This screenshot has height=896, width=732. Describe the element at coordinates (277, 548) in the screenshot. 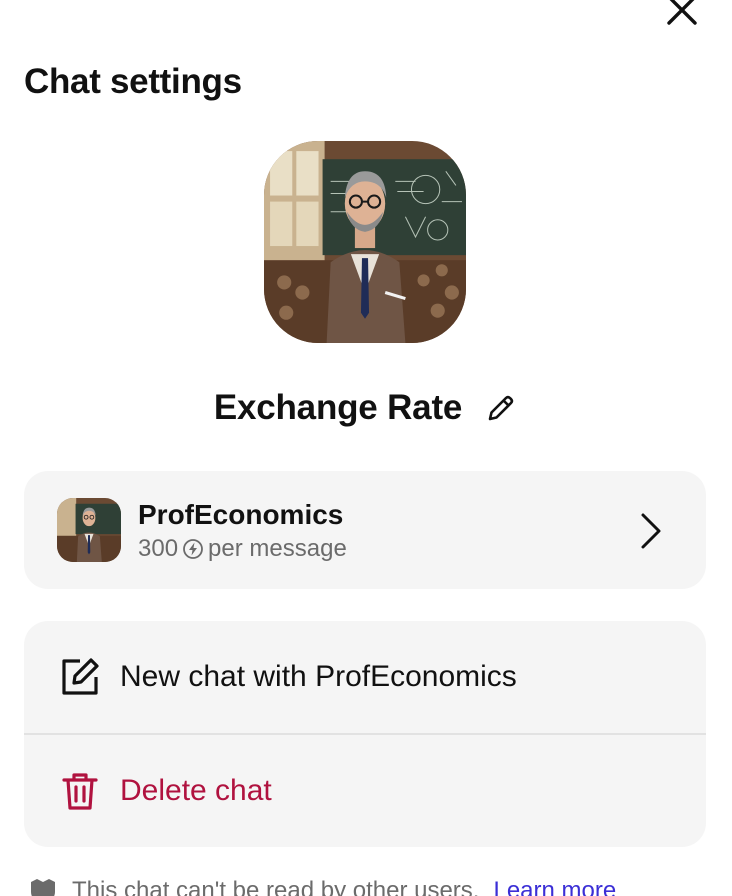

I see `cost-suffix: per message` at that location.